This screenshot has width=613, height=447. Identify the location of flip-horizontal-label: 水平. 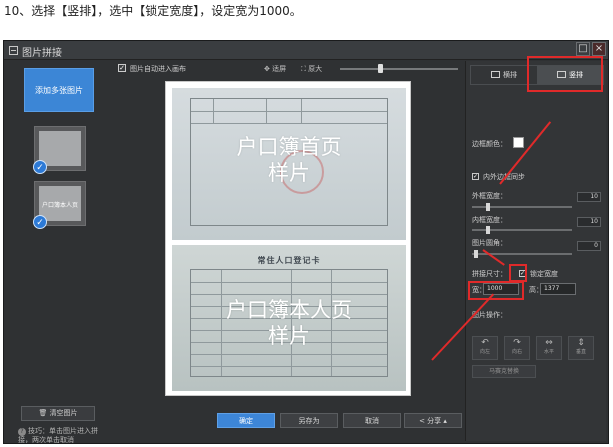
(548, 352).